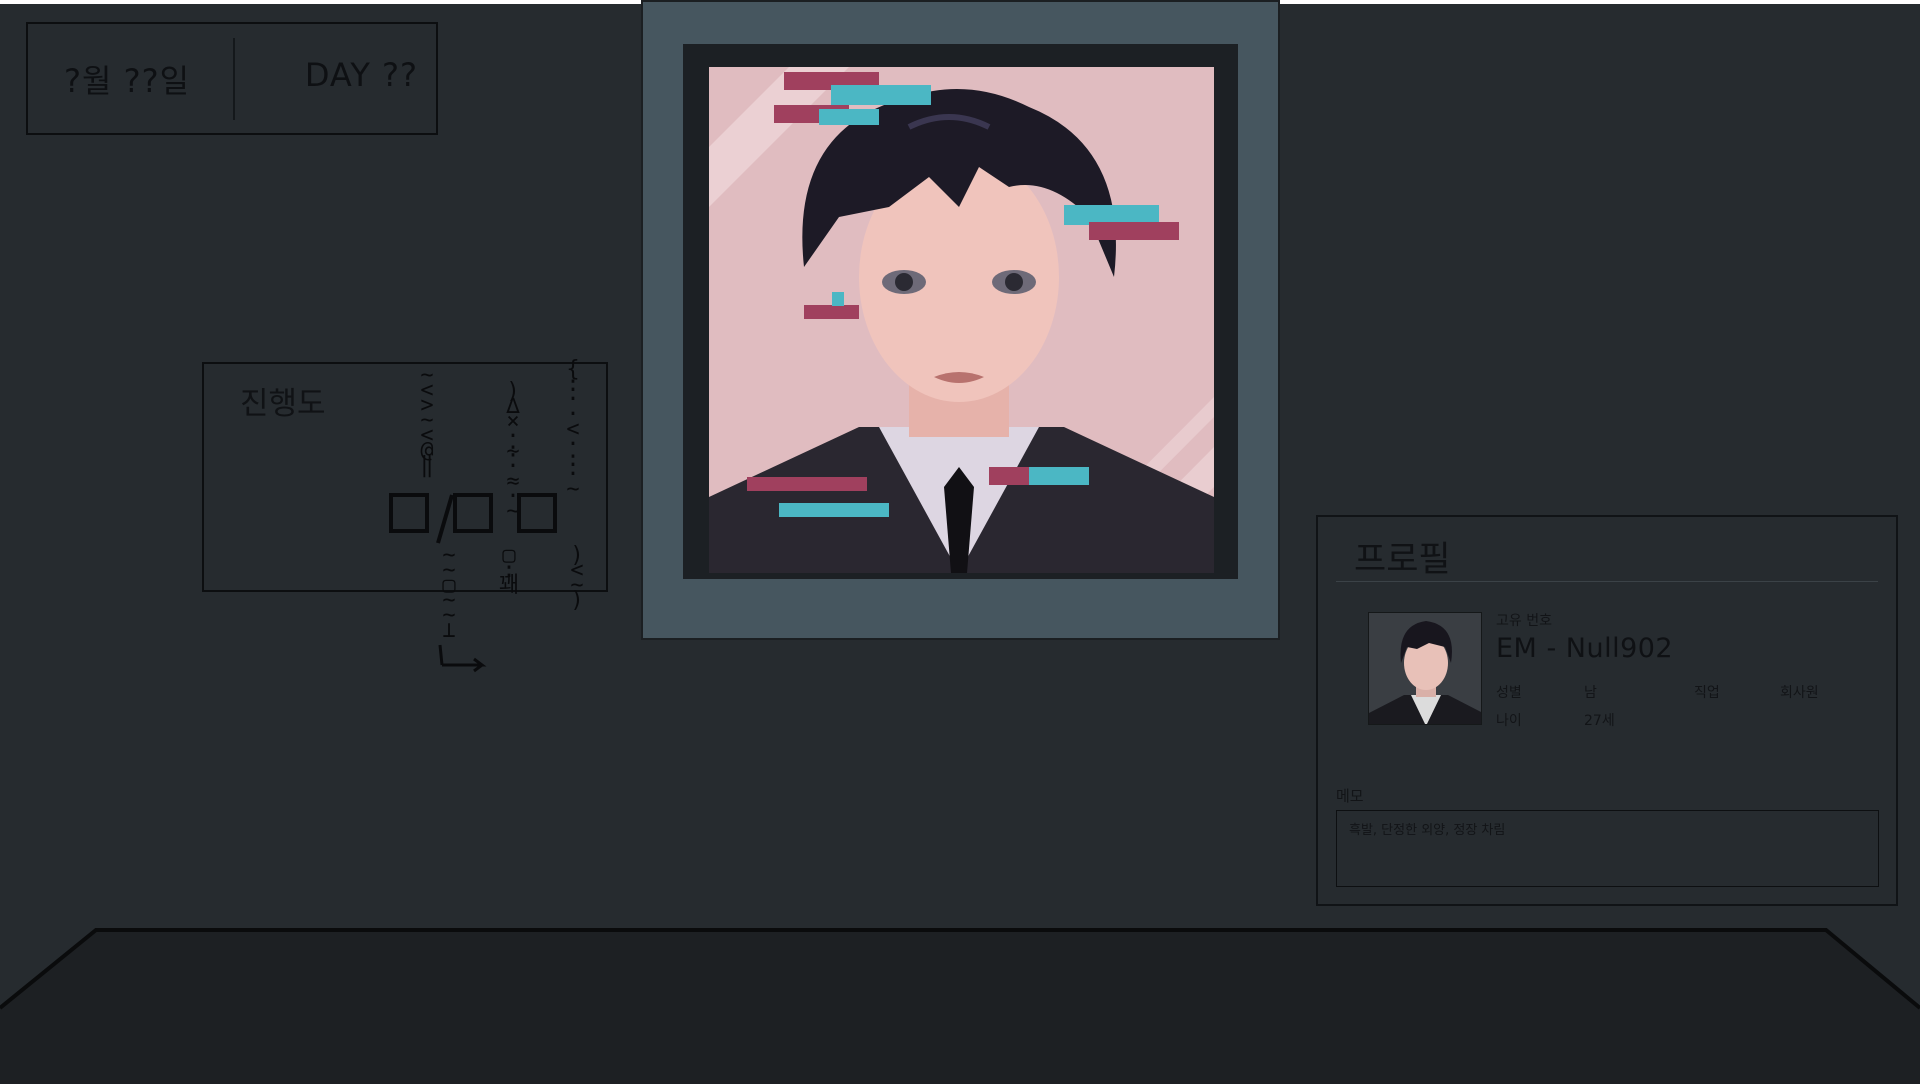 The height and width of the screenshot is (1084, 1920). Describe the element at coordinates (1607, 581) in the screenshot. I see `profile-divider` at that location.